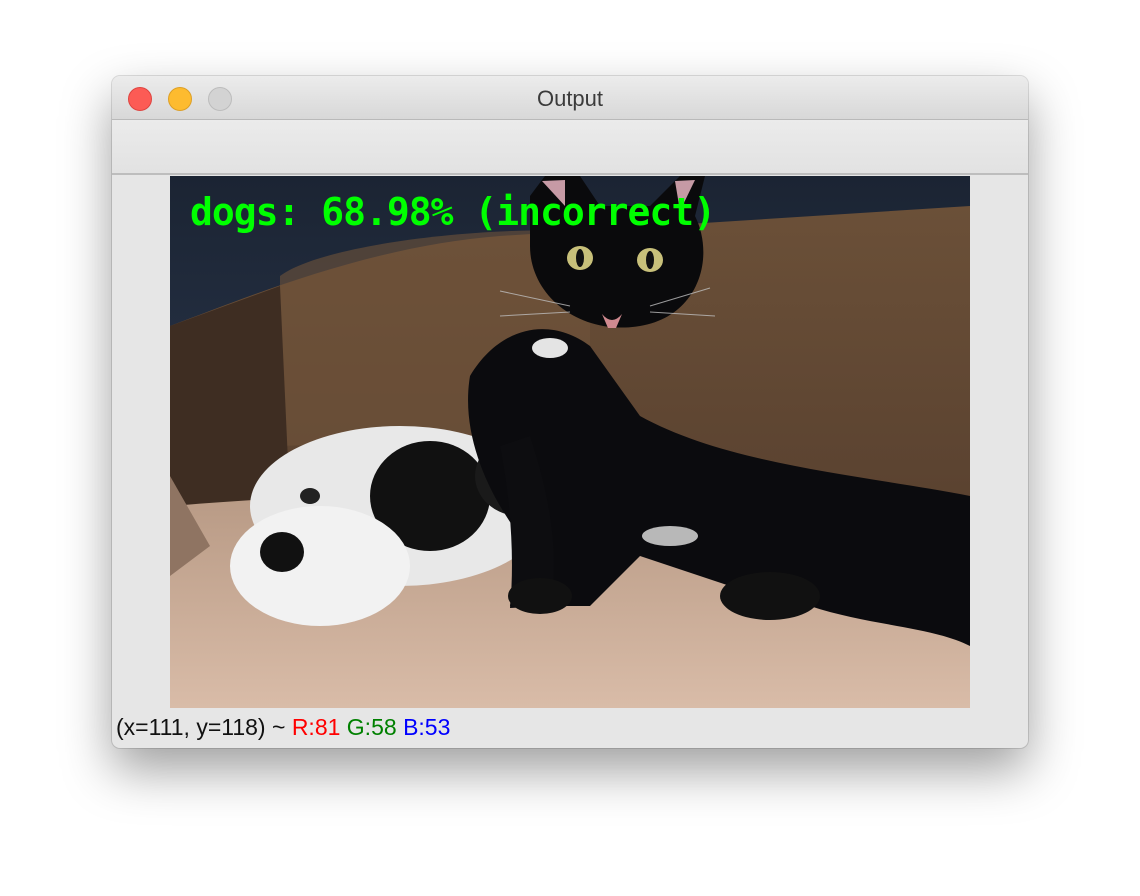  Describe the element at coordinates (453, 212) in the screenshot. I see `prediction-label: dogs: 68.98% (incorrect)` at that location.